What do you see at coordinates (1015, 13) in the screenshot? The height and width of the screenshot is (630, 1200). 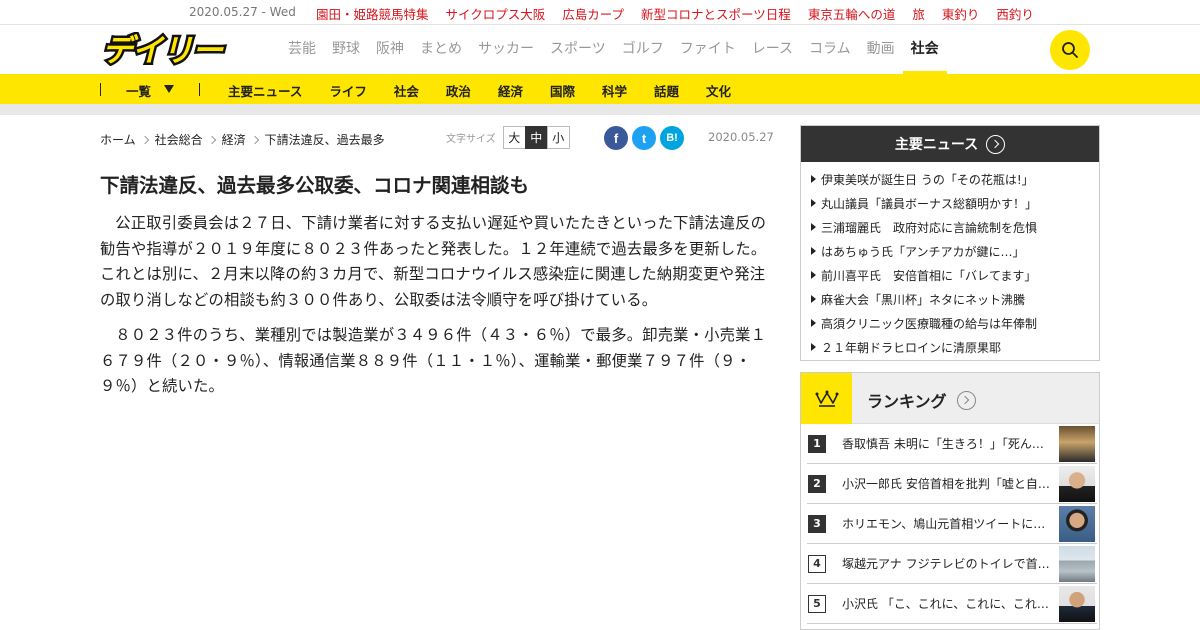 I see `top-link: 西釣り` at bounding box center [1015, 13].